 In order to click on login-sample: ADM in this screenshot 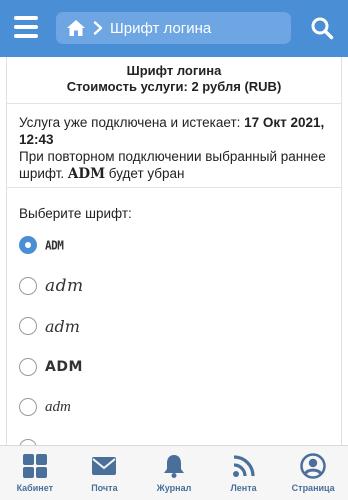, I will do `click(86, 174)`.